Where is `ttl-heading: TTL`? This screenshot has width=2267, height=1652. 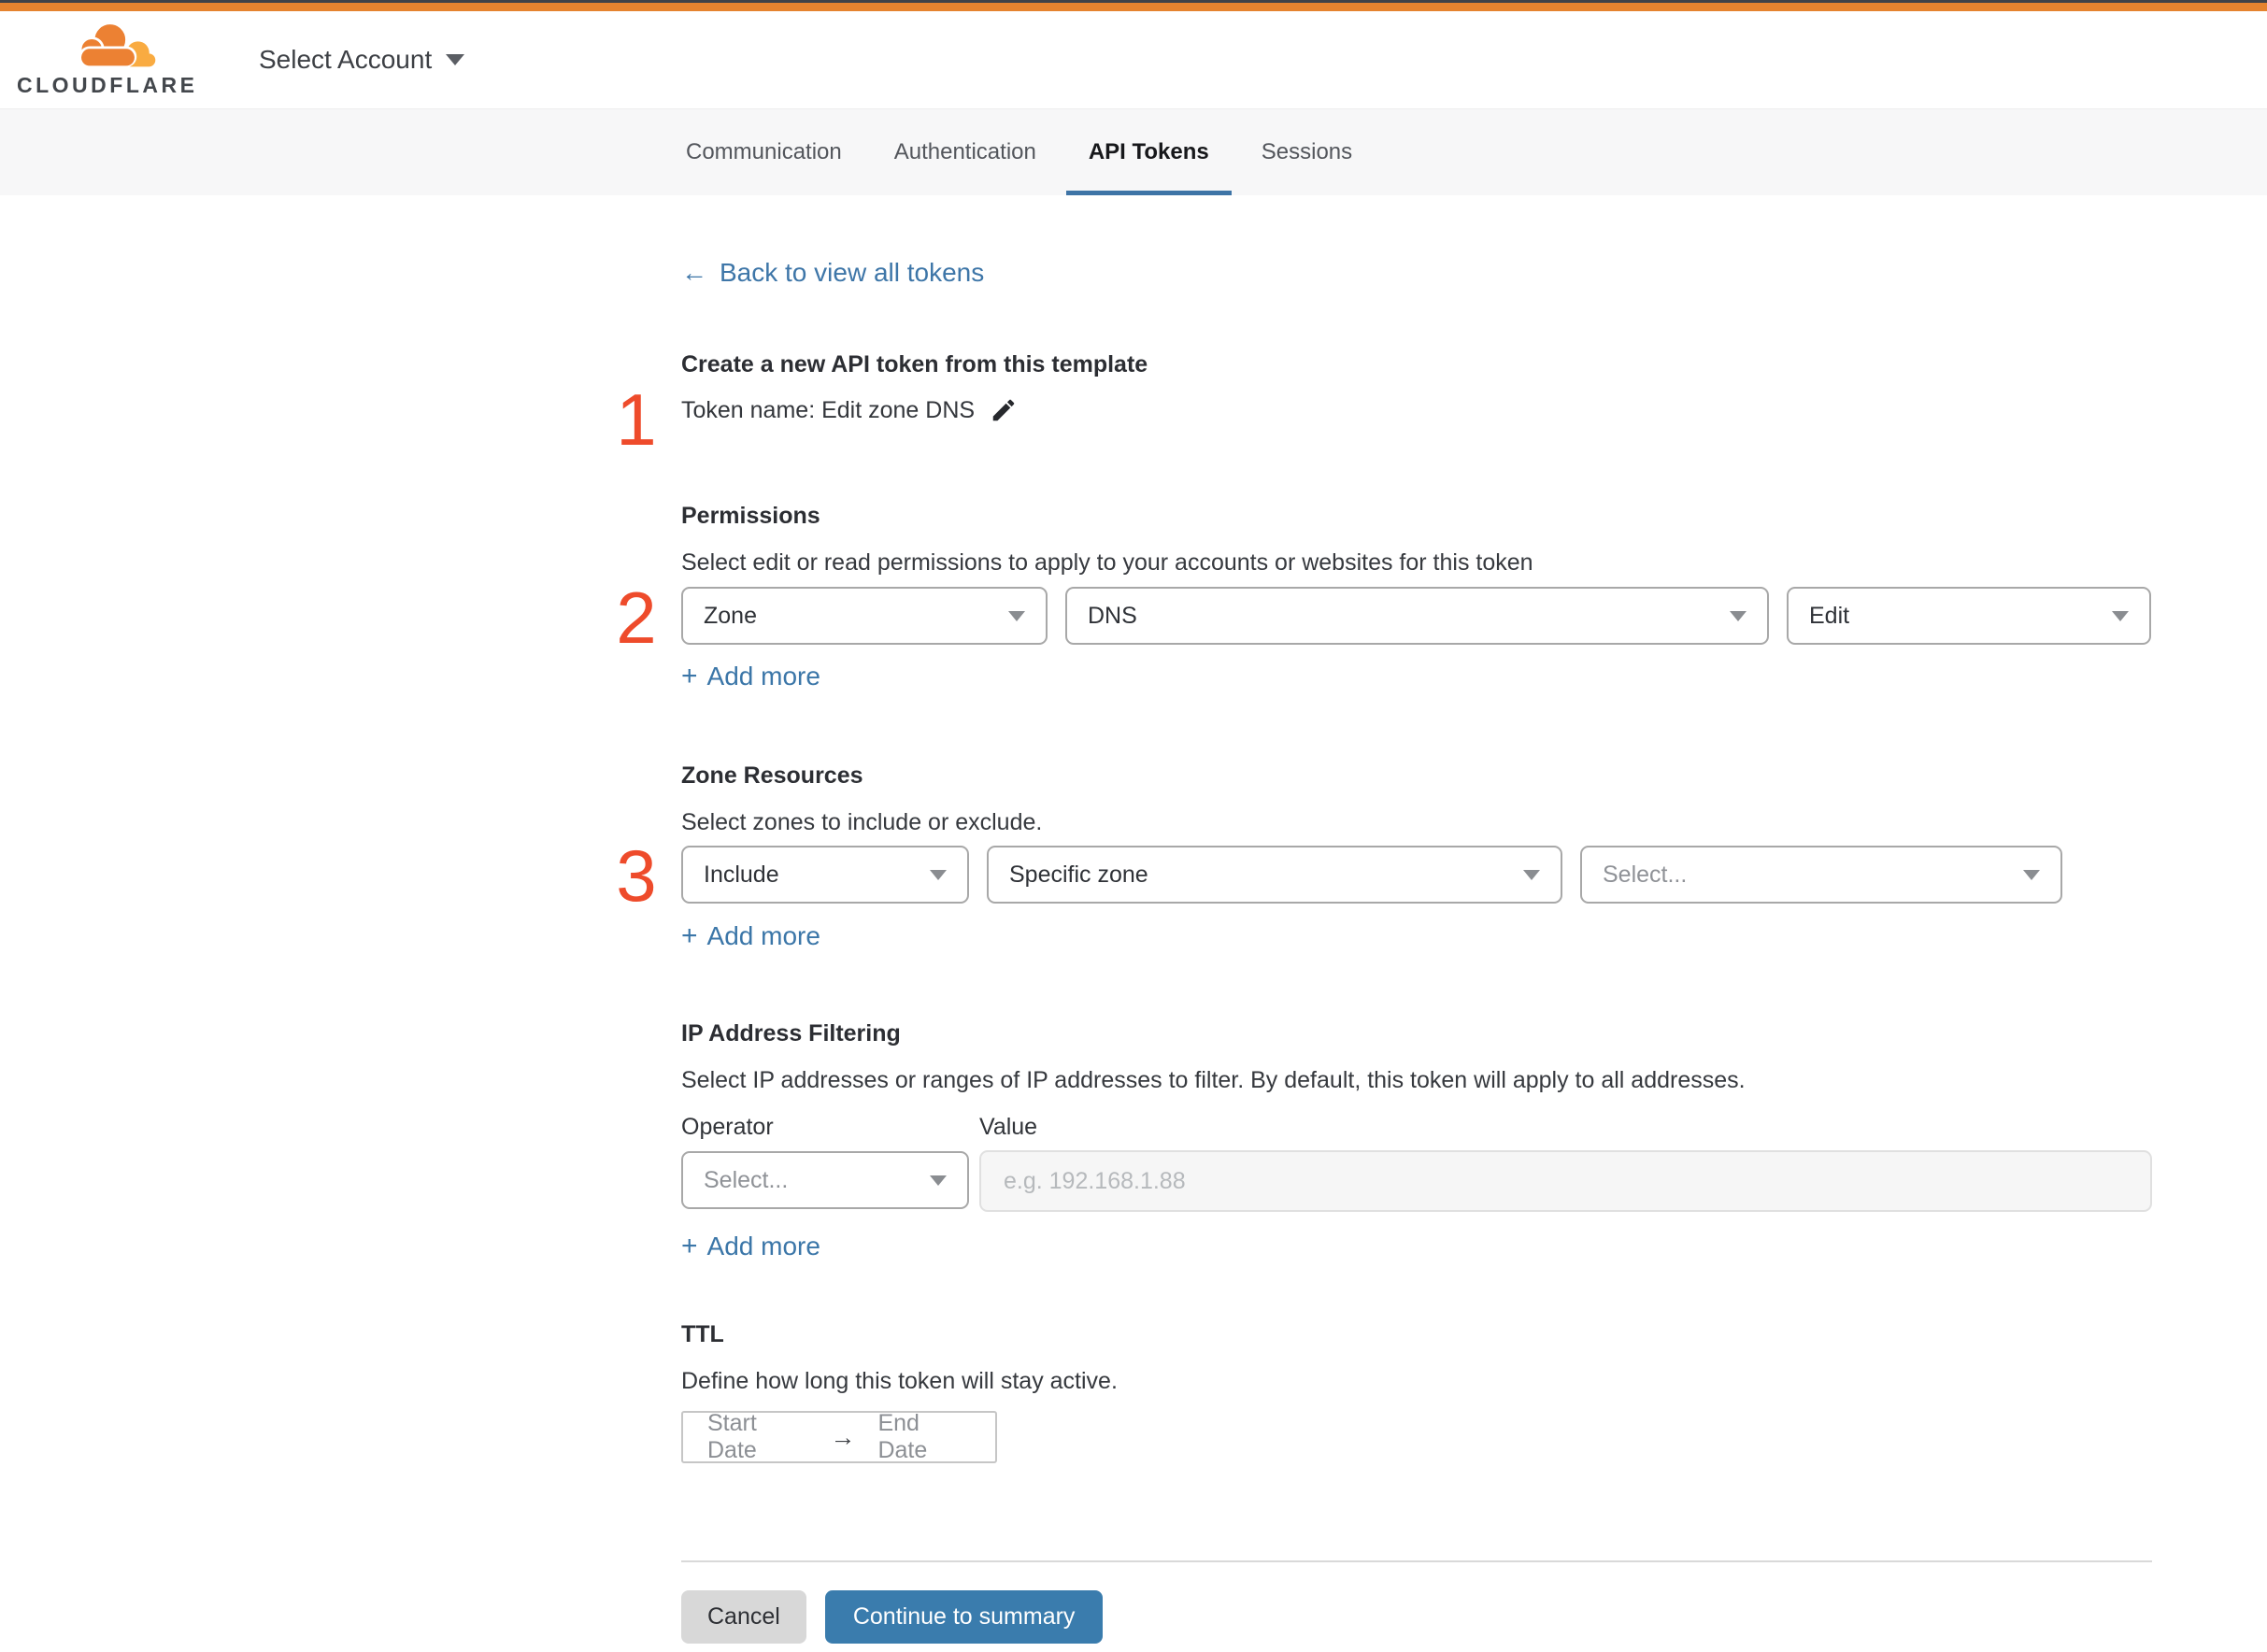 ttl-heading: TTL is located at coordinates (703, 1334).